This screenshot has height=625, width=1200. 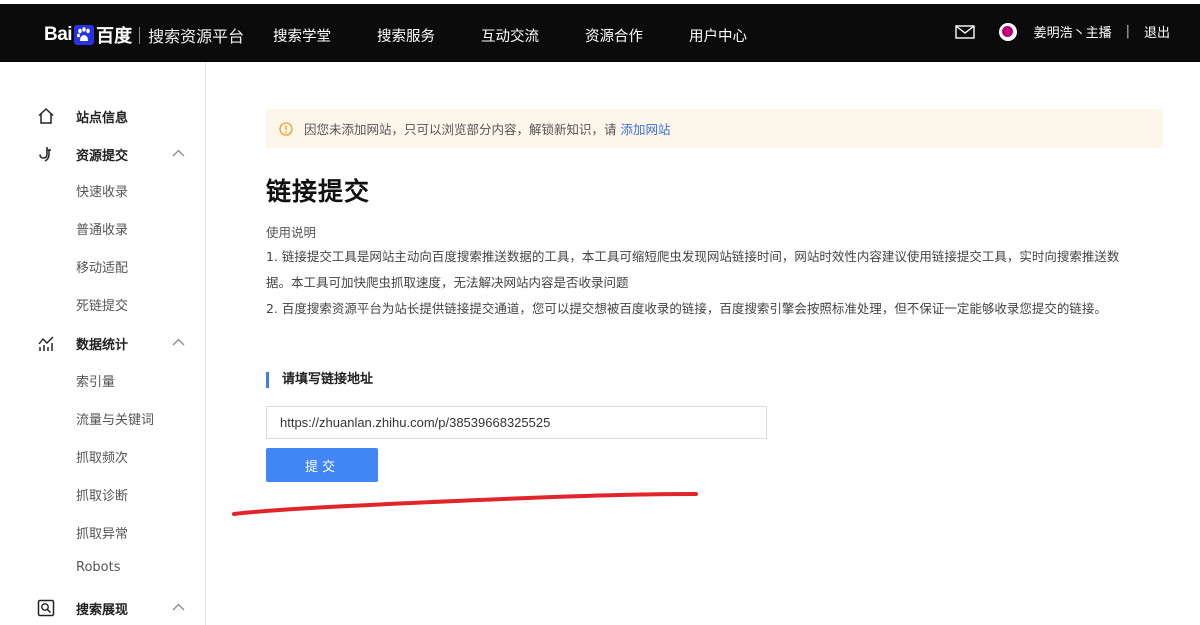 I want to click on nav-item-search-academy: 搜索学堂, so click(x=302, y=35).